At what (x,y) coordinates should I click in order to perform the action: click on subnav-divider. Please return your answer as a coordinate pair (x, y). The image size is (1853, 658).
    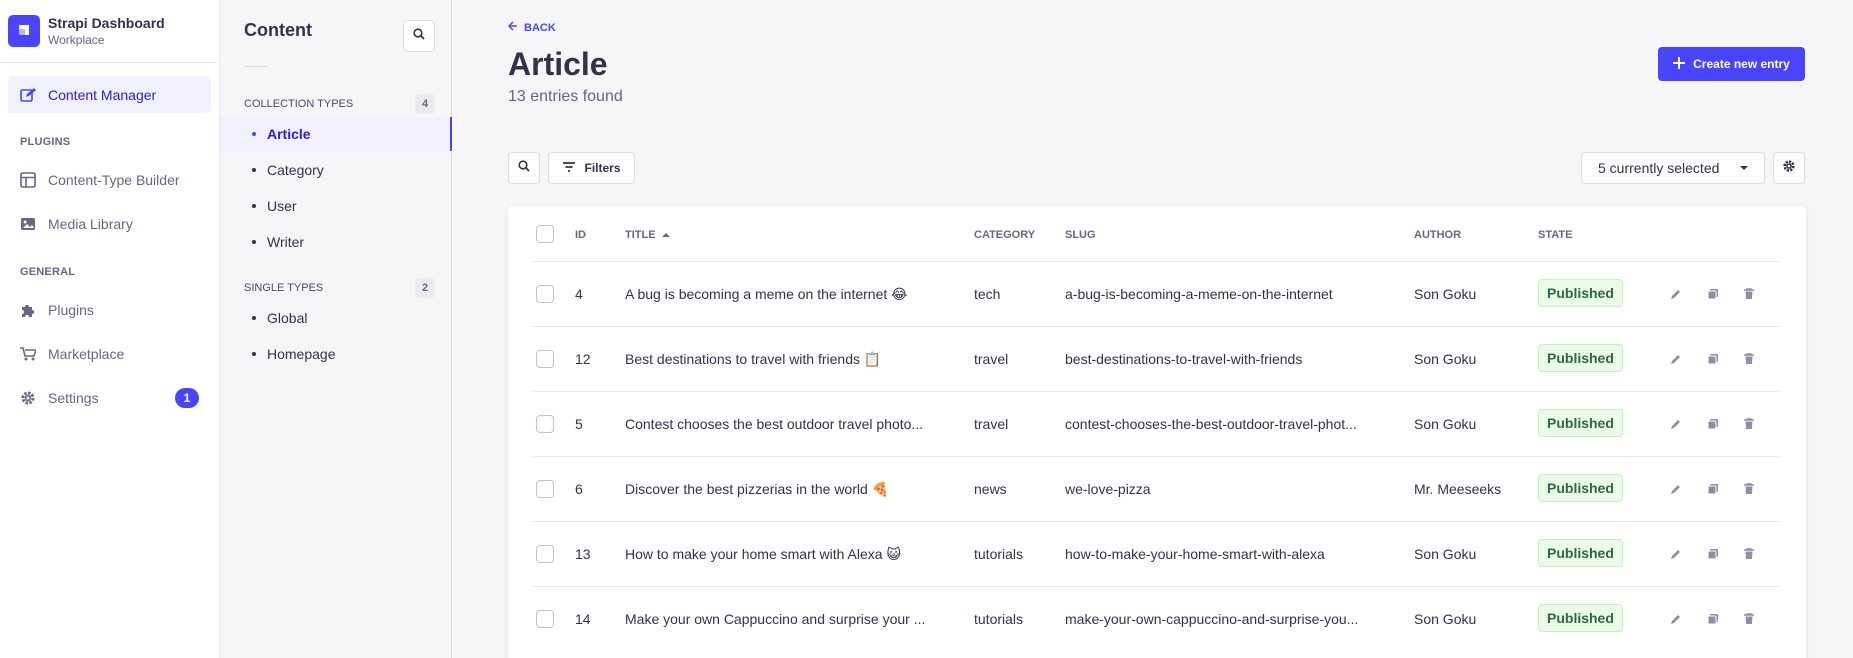
    Looking at the image, I should click on (256, 66).